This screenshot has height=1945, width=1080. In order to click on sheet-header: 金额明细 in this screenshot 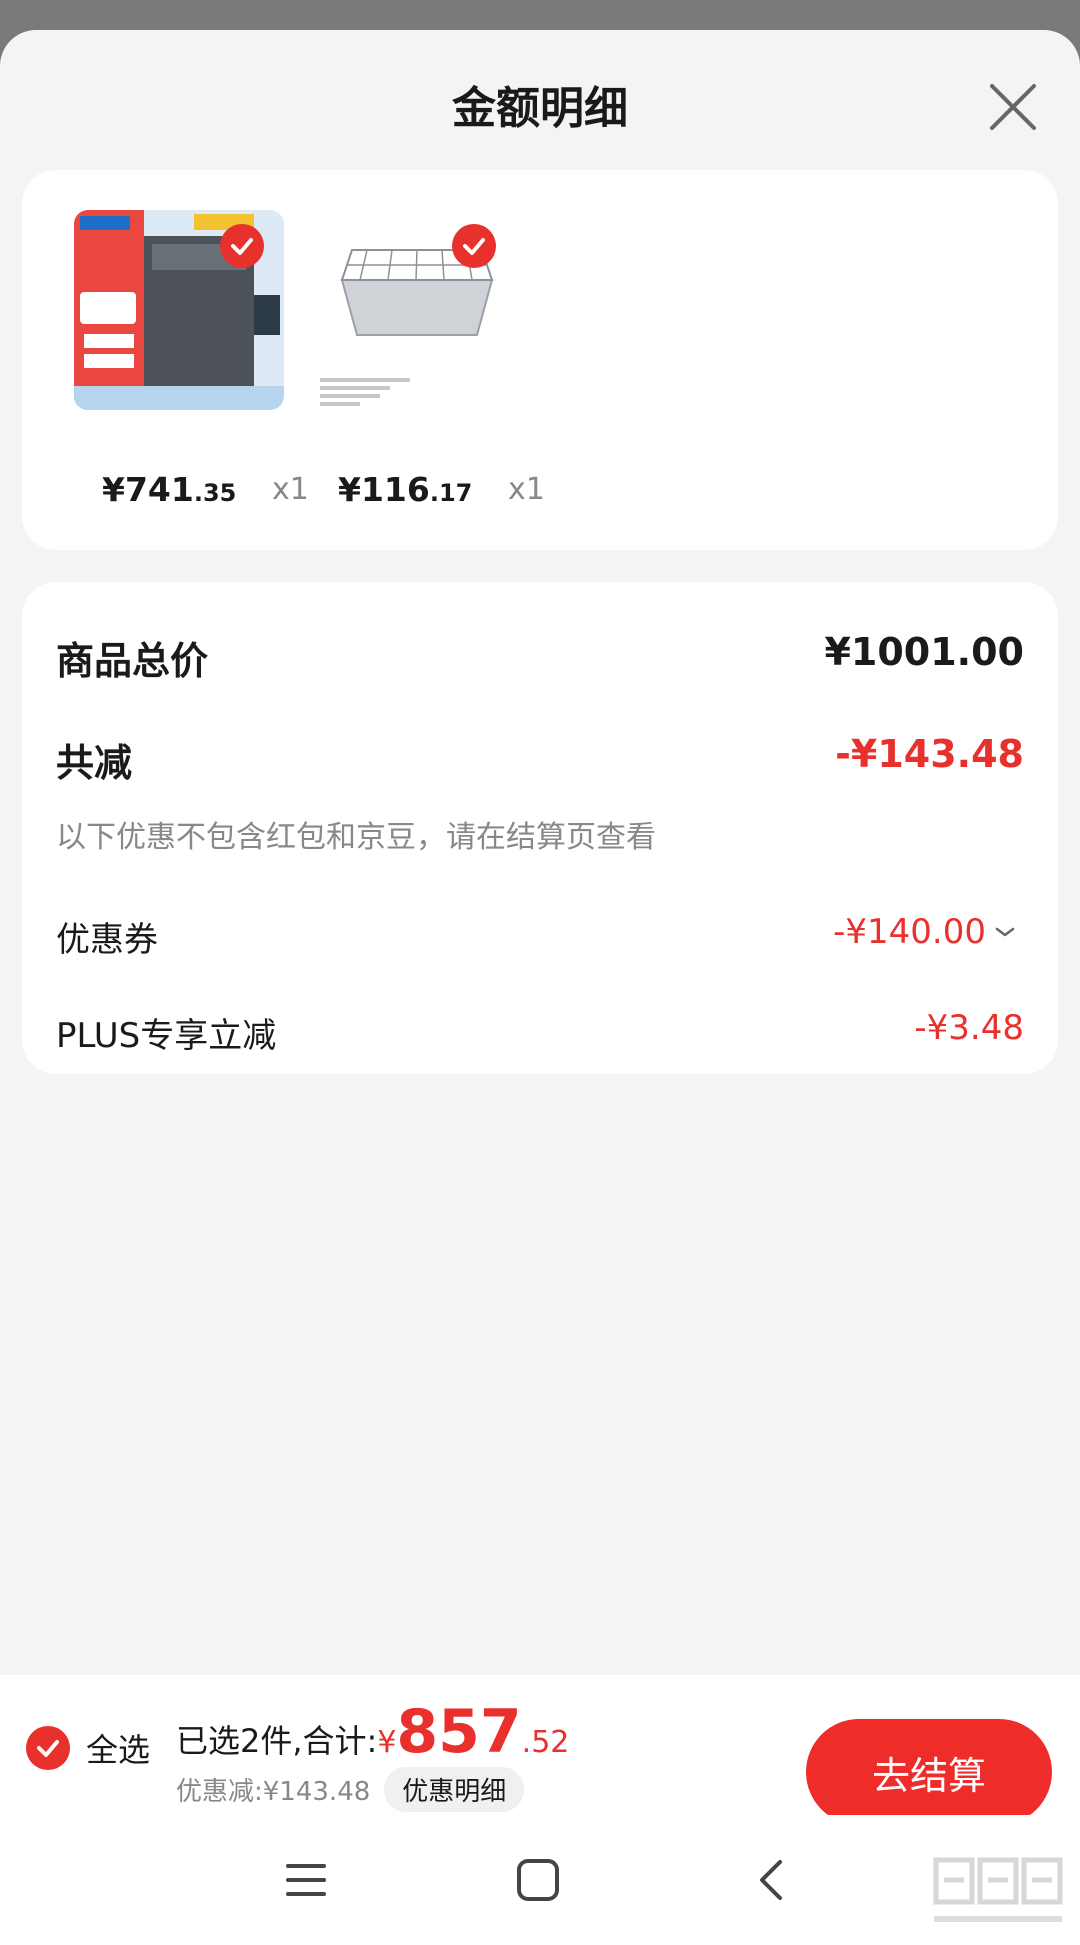, I will do `click(540, 101)`.